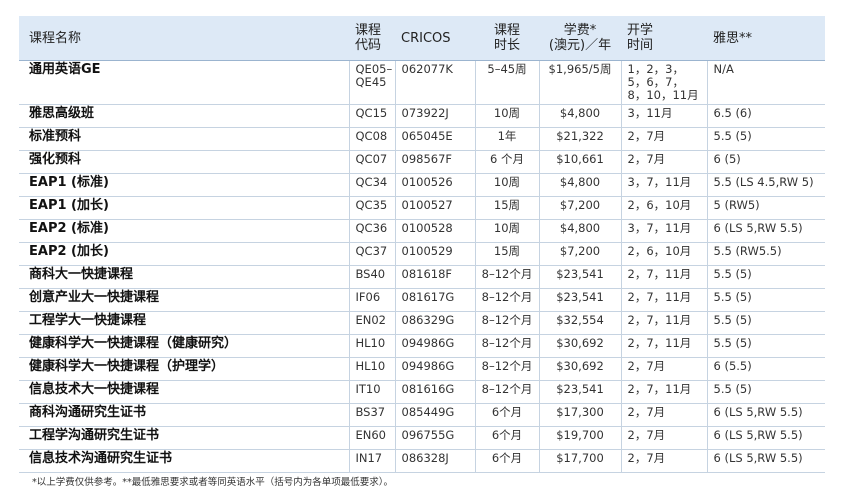 The height and width of the screenshot is (500, 847). I want to click on header-course-code: 课程 代码, so click(372, 38).